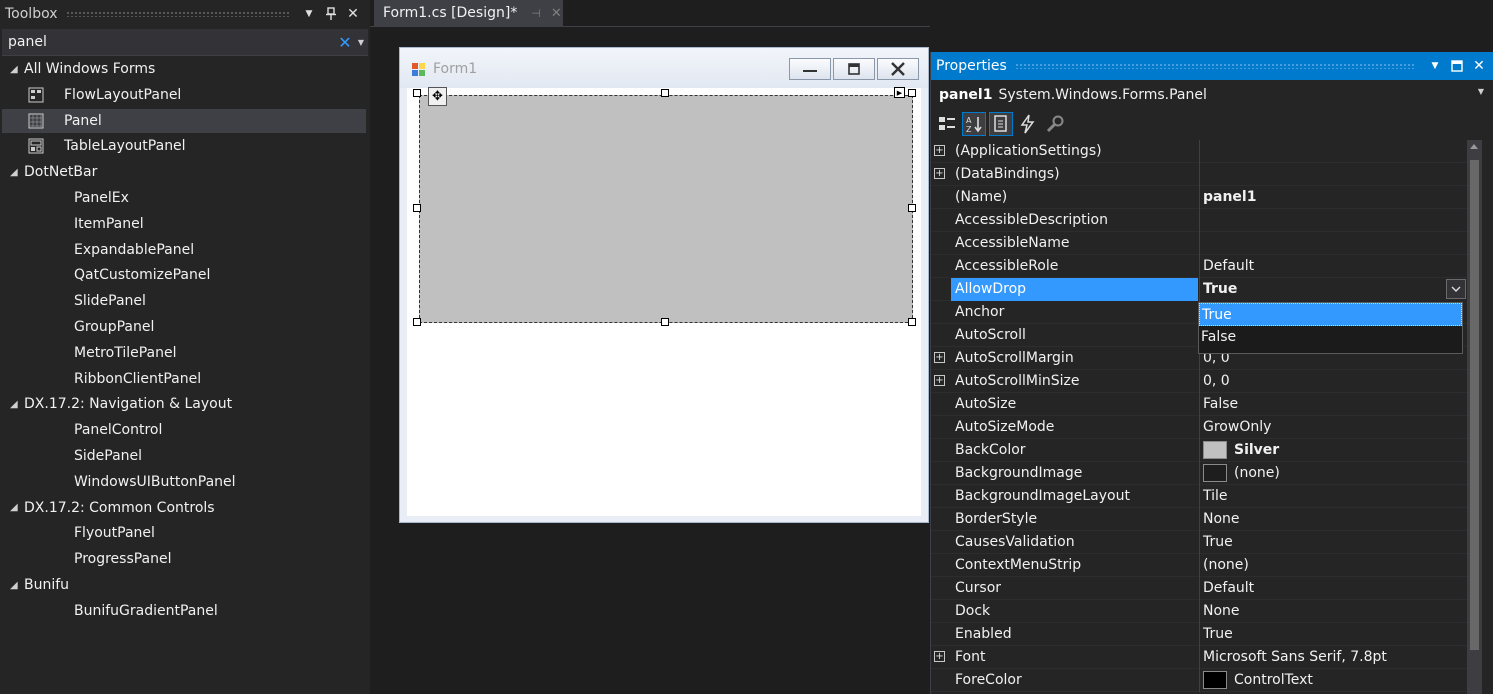 This screenshot has height=694, width=1493. What do you see at coordinates (184, 559) in the screenshot?
I see `toolbox-item: ProgressPanel` at bounding box center [184, 559].